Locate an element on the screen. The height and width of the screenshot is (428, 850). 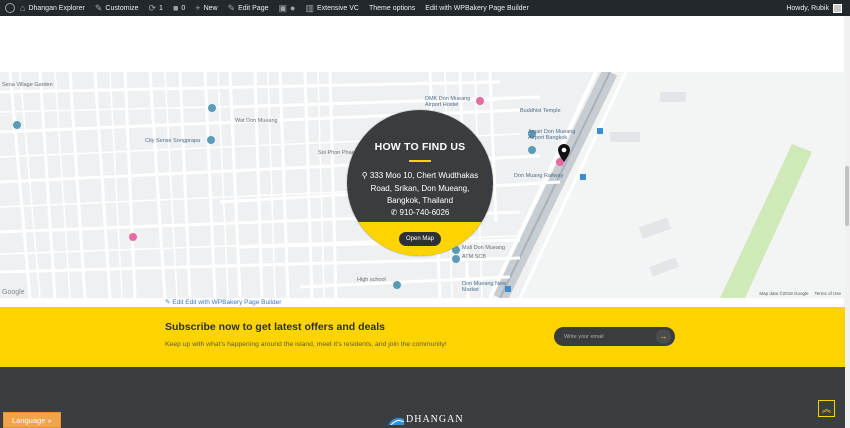
comment-icon: ■ is located at coordinates (175, 7).